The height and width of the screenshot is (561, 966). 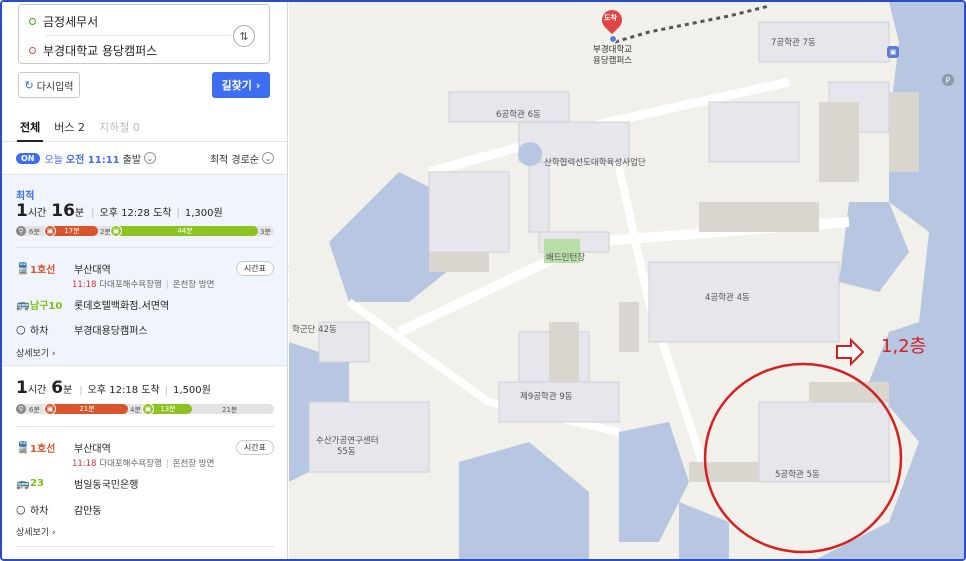 I want to click on walk-segment-label: 21분, so click(x=230, y=410).